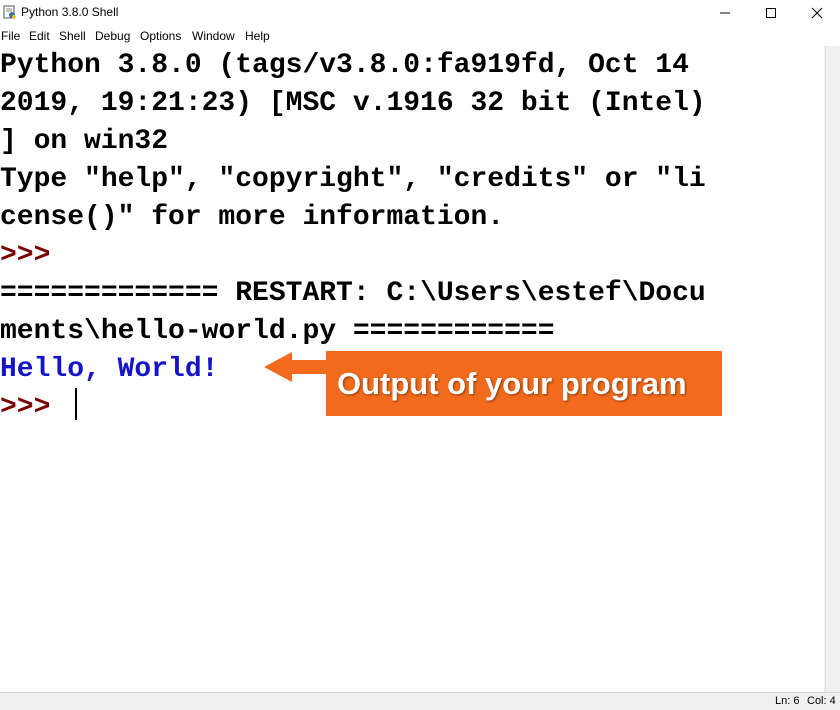 Image resolution: width=840 pixels, height=710 pixels. I want to click on minimize-button, so click(725, 13).